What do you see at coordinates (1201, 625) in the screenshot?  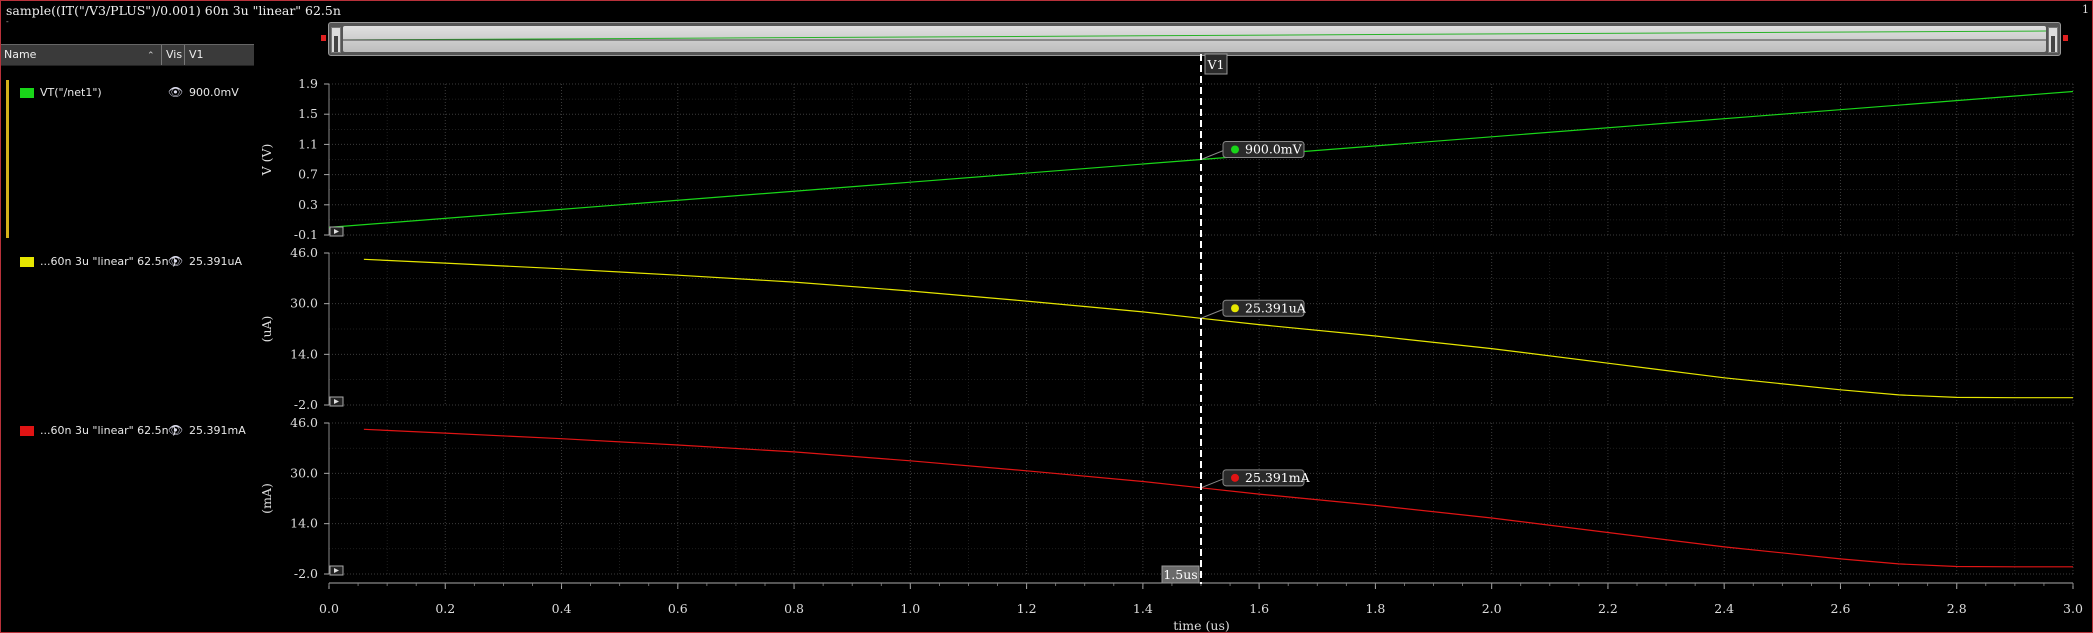 I see `x-axis-label: time (us)` at bounding box center [1201, 625].